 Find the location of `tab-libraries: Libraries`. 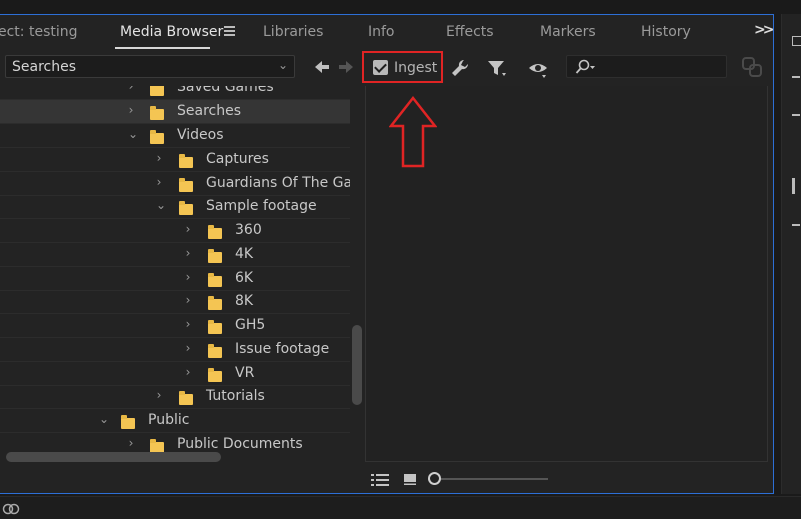

tab-libraries: Libraries is located at coordinates (293, 32).